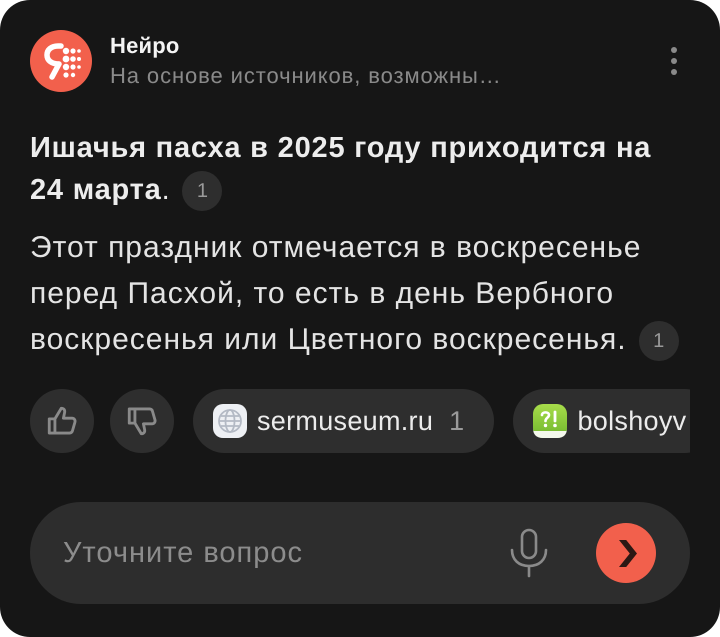  Describe the element at coordinates (61, 61) in the screenshot. I see `logo-icon` at that location.